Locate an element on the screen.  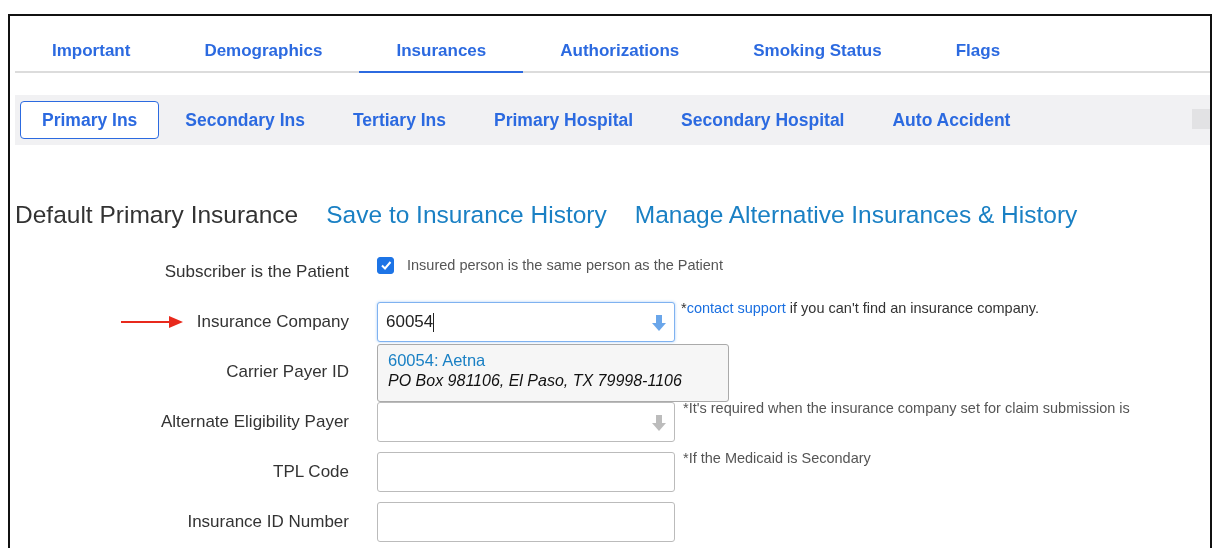
hint-text: *contact support if you can't find an insurance company. is located at coordinates (860, 308).